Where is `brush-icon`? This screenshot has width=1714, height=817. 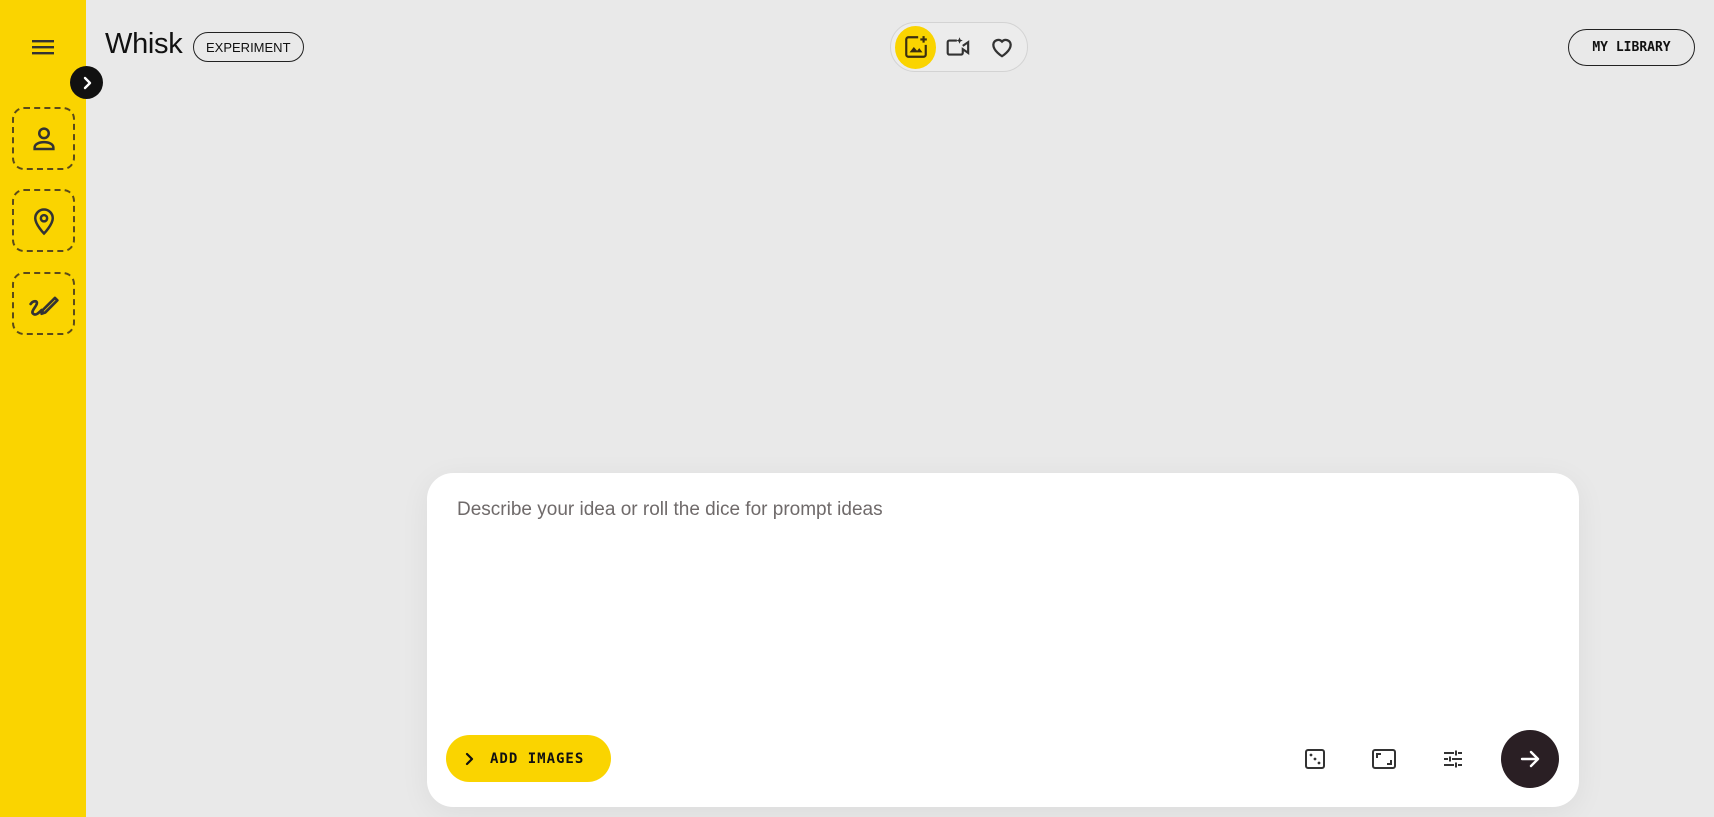 brush-icon is located at coordinates (43, 306).